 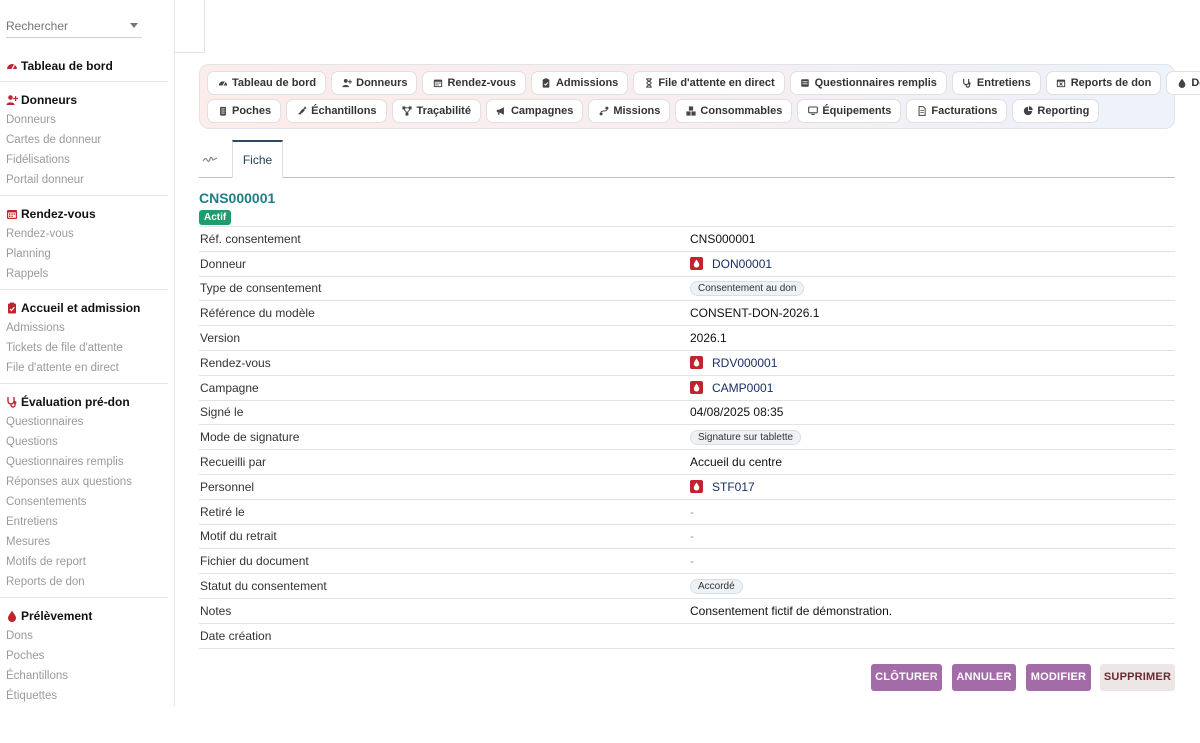 I want to click on sidebar-item: Motifs de report, so click(x=84, y=562).